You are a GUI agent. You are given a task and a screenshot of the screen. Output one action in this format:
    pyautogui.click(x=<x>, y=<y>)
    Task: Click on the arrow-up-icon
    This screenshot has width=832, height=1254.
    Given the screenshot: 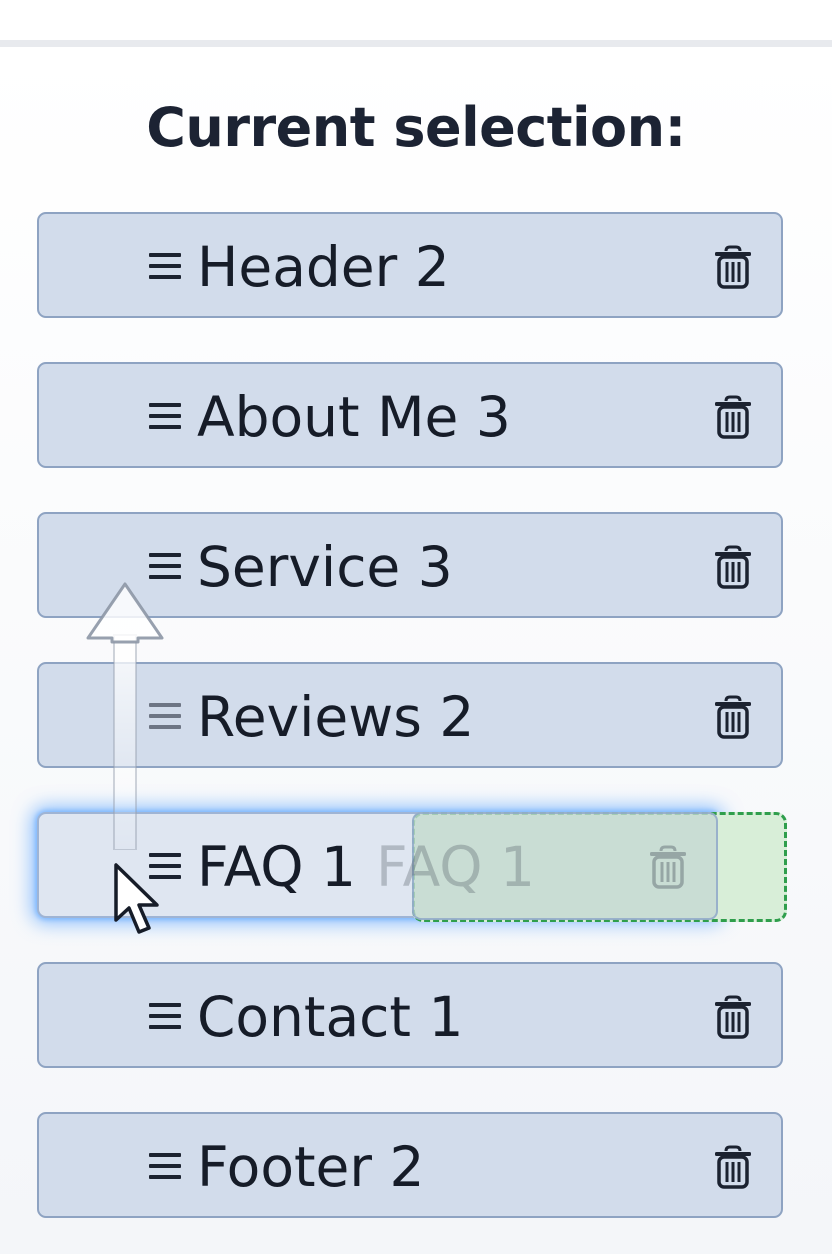 What is the action you would take?
    pyautogui.click(x=125, y=716)
    